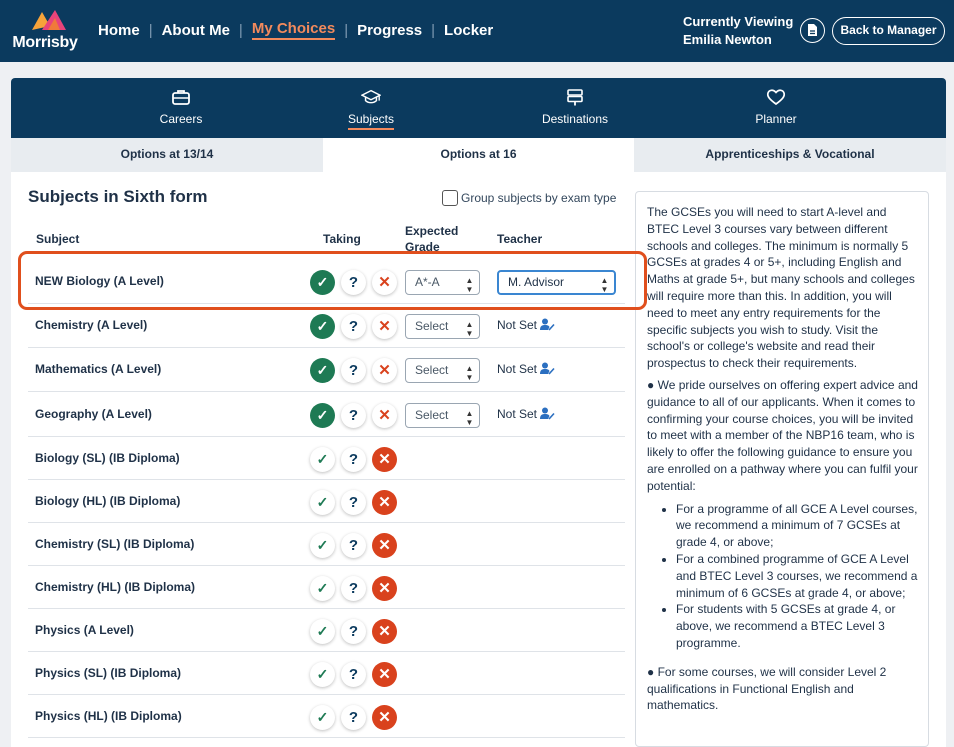 The height and width of the screenshot is (747, 954). Describe the element at coordinates (450, 198) in the screenshot. I see `group-by-exam-type-checkbox` at that location.